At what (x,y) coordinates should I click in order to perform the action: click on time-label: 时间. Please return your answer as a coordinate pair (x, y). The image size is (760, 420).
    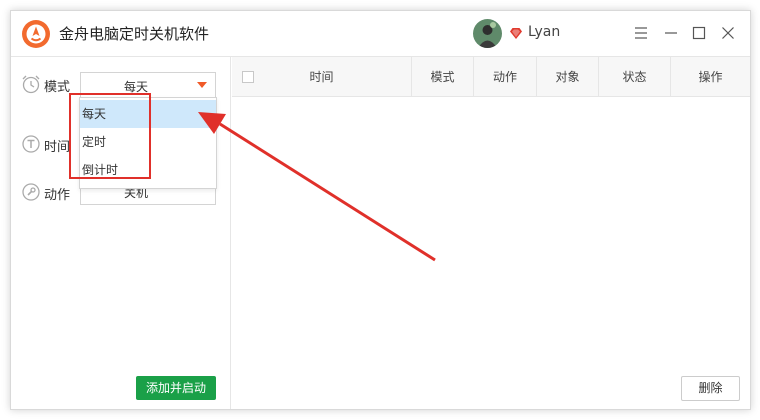
    Looking at the image, I should click on (57, 147).